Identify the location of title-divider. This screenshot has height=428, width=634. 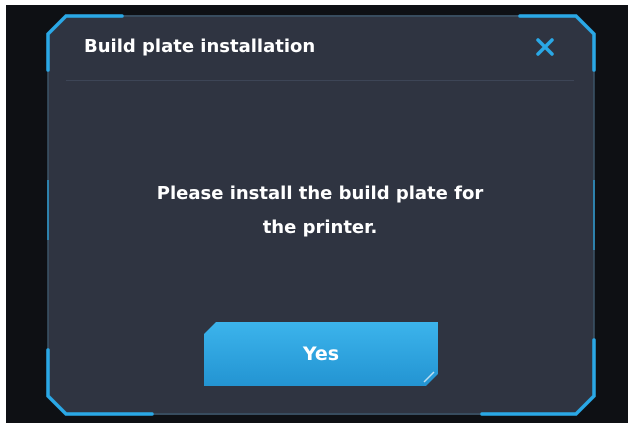
(320, 80).